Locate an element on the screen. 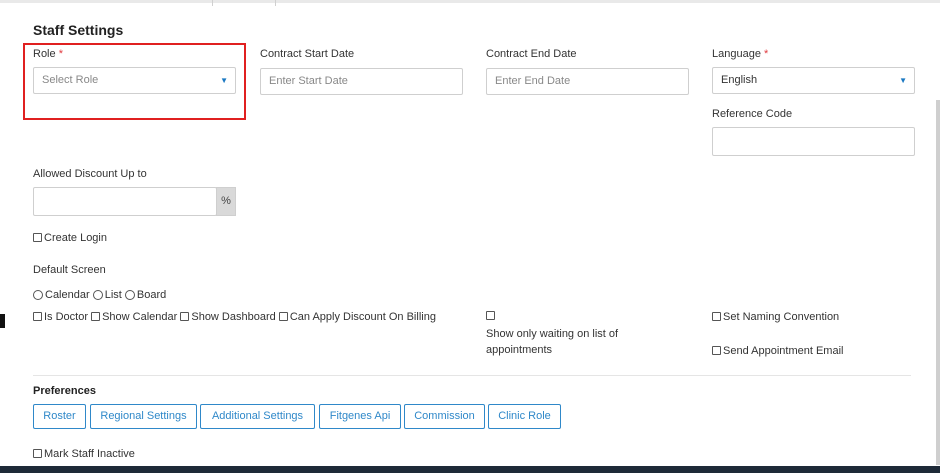 The width and height of the screenshot is (940, 473). contract-start-input: Enter Start Date is located at coordinates (361, 81).